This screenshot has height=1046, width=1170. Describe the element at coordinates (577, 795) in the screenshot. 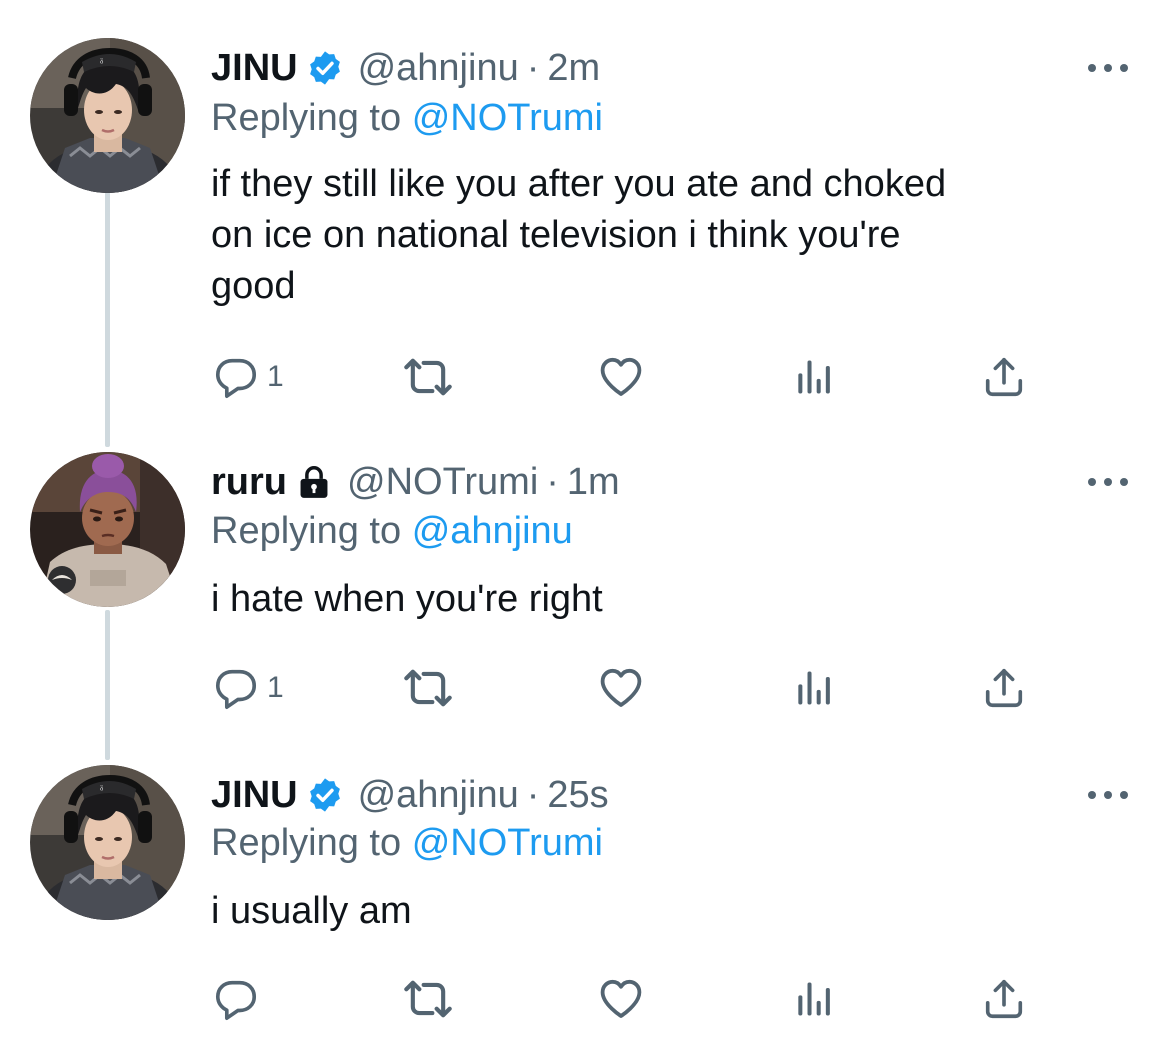

I see `timestamp: 25s` at that location.